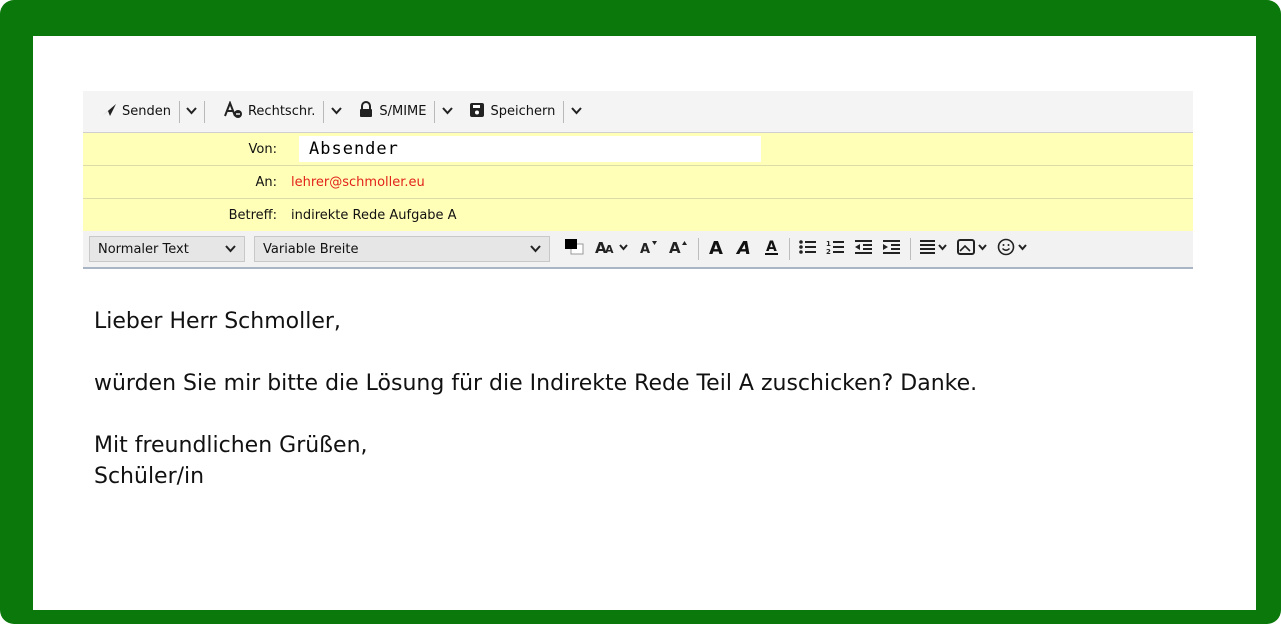  I want to click on outdent-button, so click(864, 249).